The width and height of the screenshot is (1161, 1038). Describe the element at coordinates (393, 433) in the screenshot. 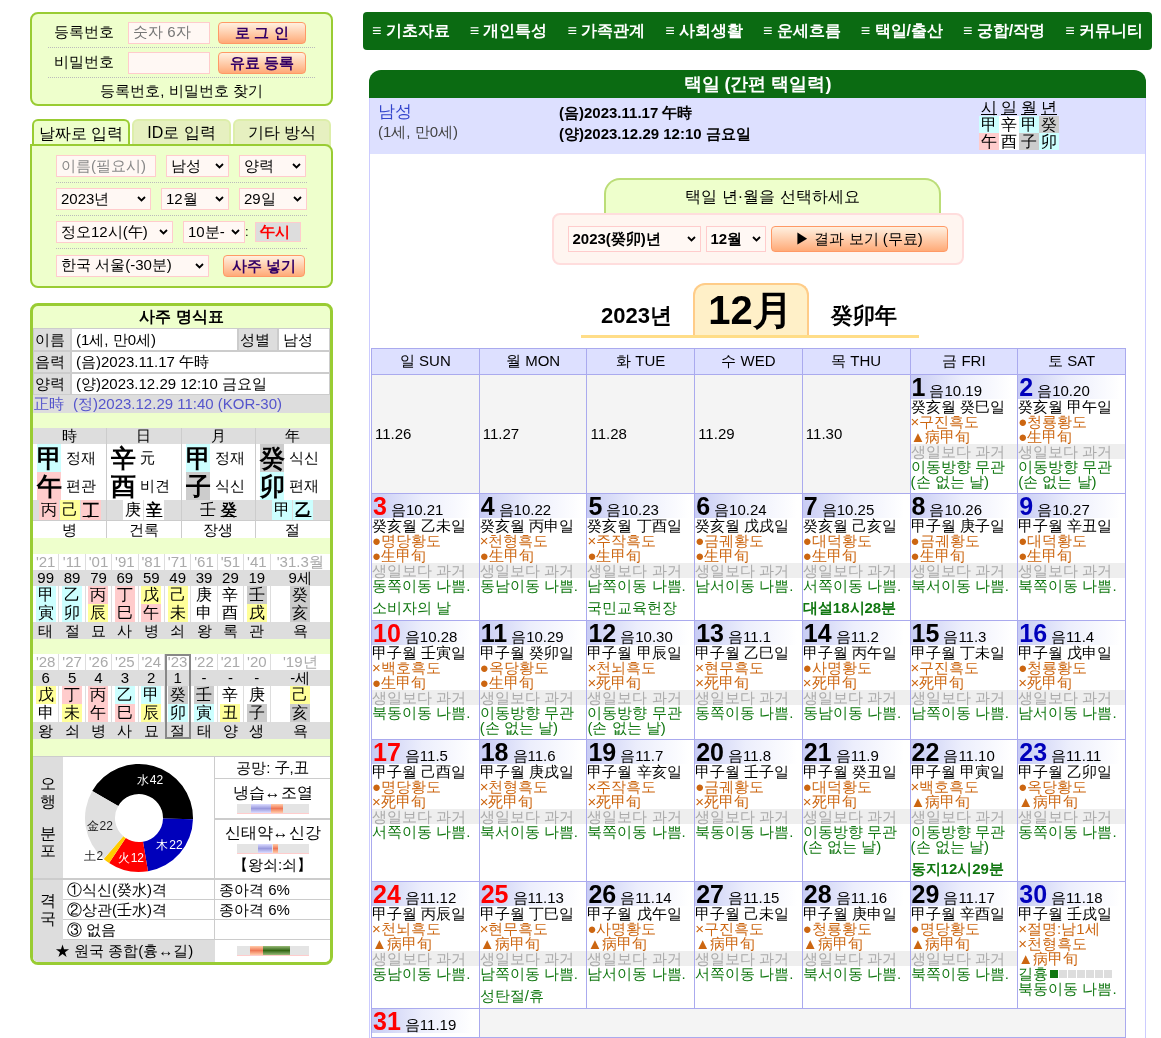

I see `previous-month-date: 11.26` at that location.